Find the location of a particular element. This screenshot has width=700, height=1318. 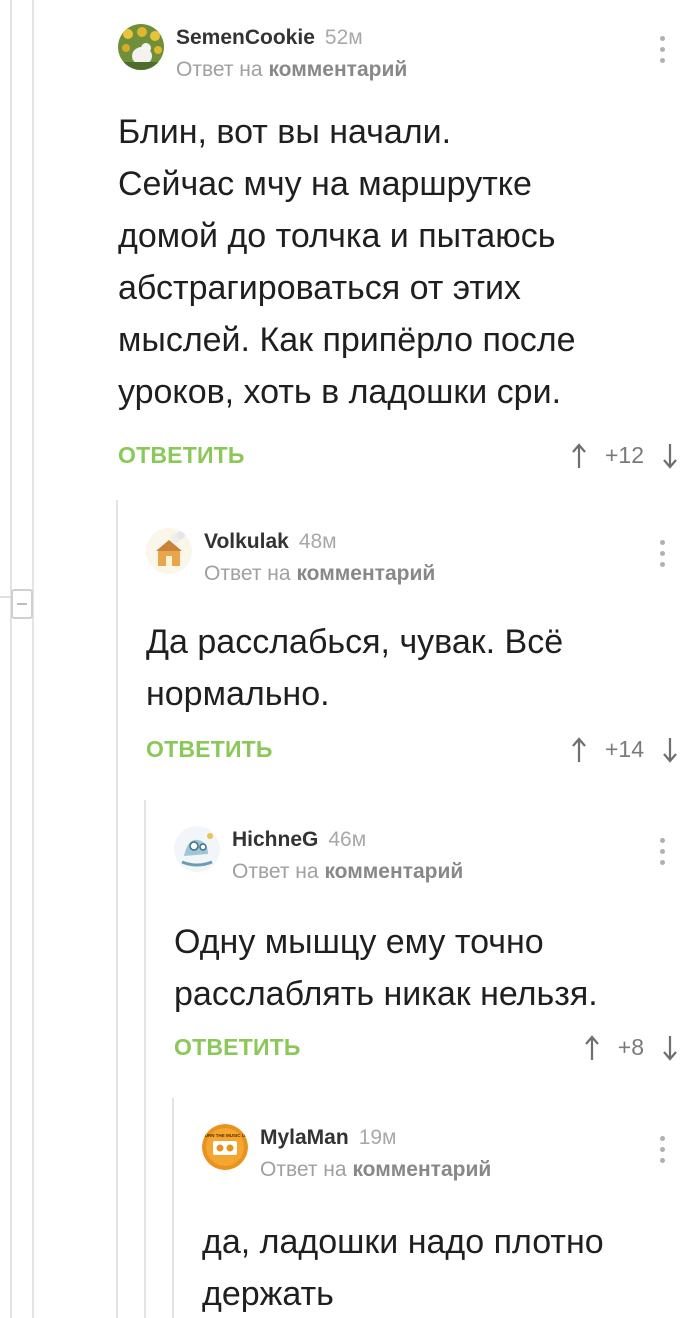

comment-author: MylaMan 19м is located at coordinates (328, 1138).